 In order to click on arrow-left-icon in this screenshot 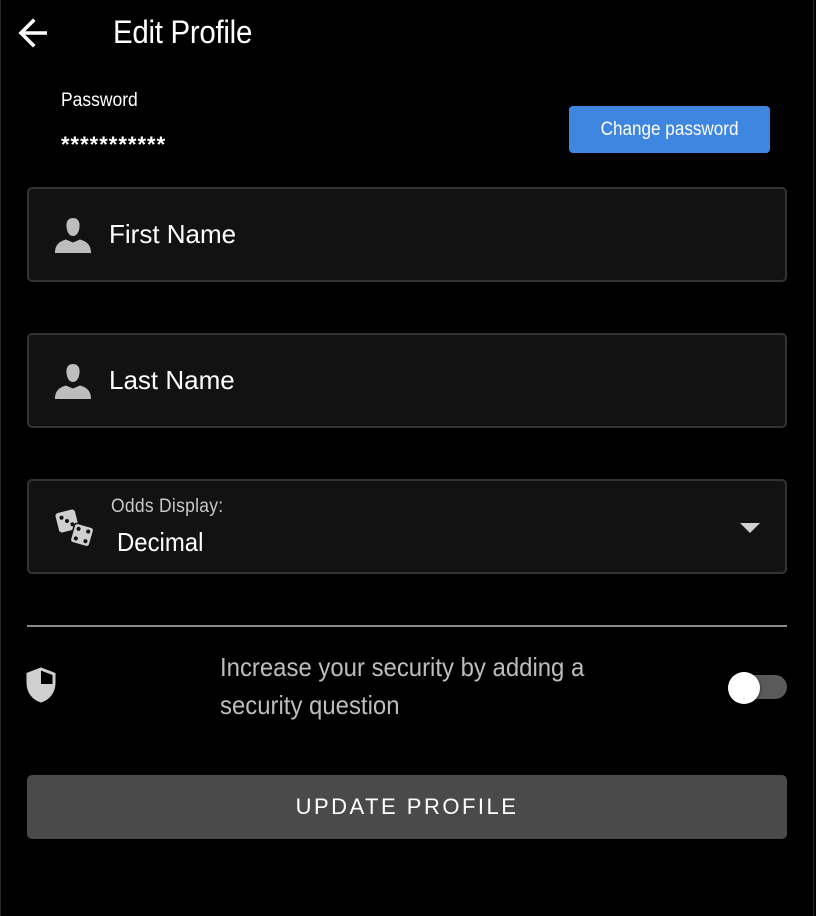, I will do `click(32, 33)`.